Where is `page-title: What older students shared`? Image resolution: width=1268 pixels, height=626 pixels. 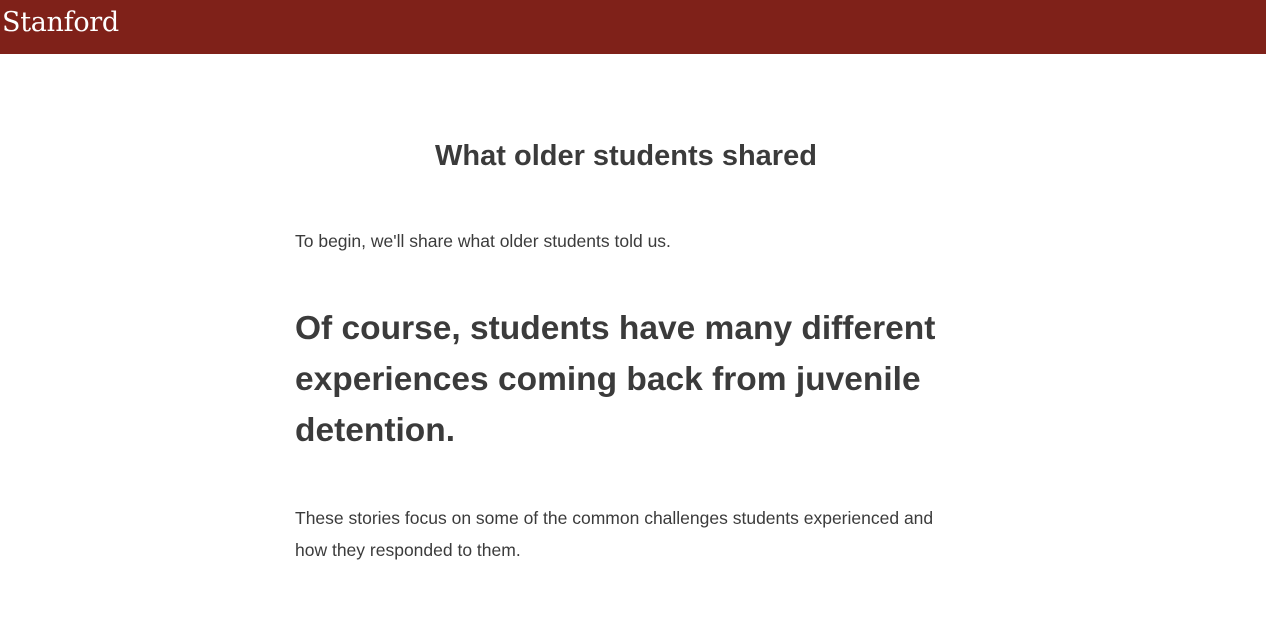
page-title: What older students shared is located at coordinates (626, 156).